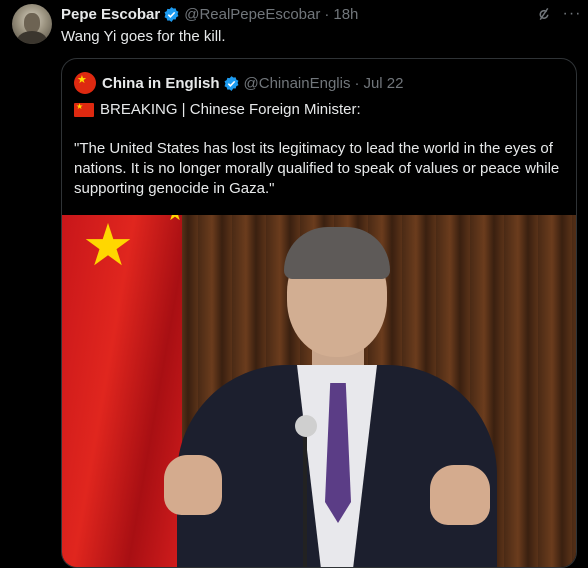 The width and height of the screenshot is (588, 568). I want to click on microphone-stand, so click(305, 500).